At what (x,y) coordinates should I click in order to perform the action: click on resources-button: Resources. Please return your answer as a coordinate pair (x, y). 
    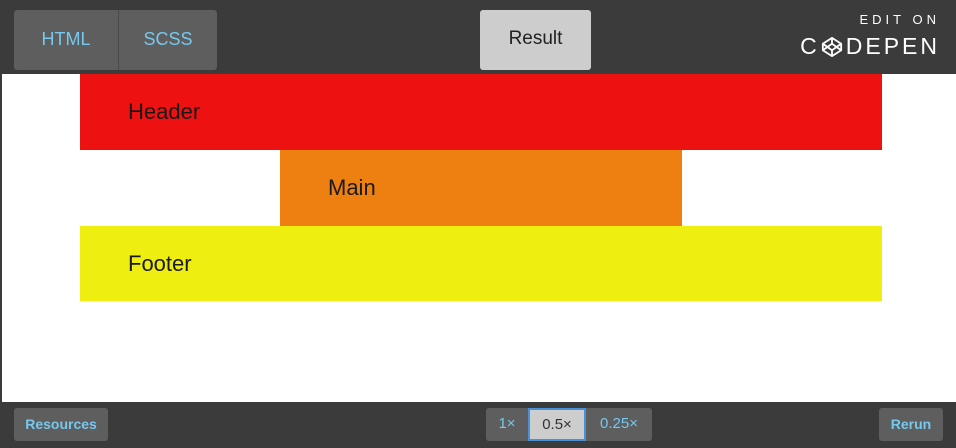
    Looking at the image, I should click on (61, 424).